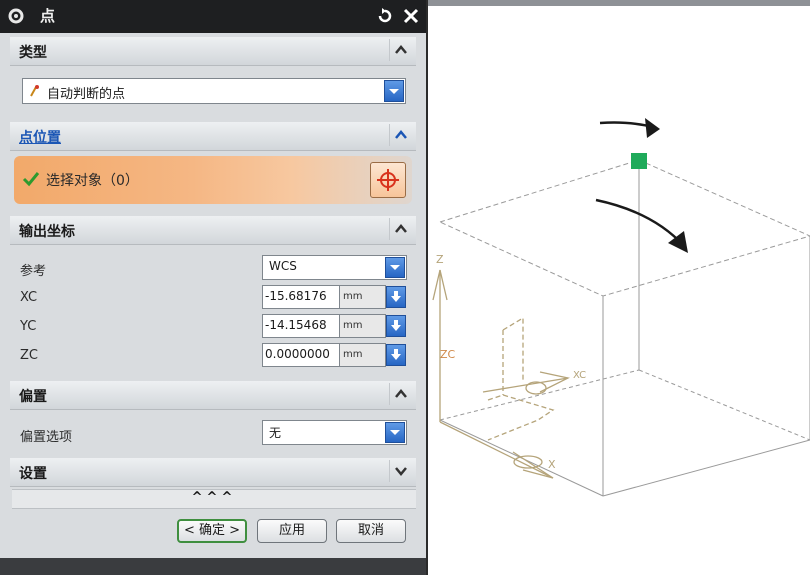 The width and height of the screenshot is (810, 575). Describe the element at coordinates (213, 16) in the screenshot. I see `dialog-titlebar: 点` at that location.